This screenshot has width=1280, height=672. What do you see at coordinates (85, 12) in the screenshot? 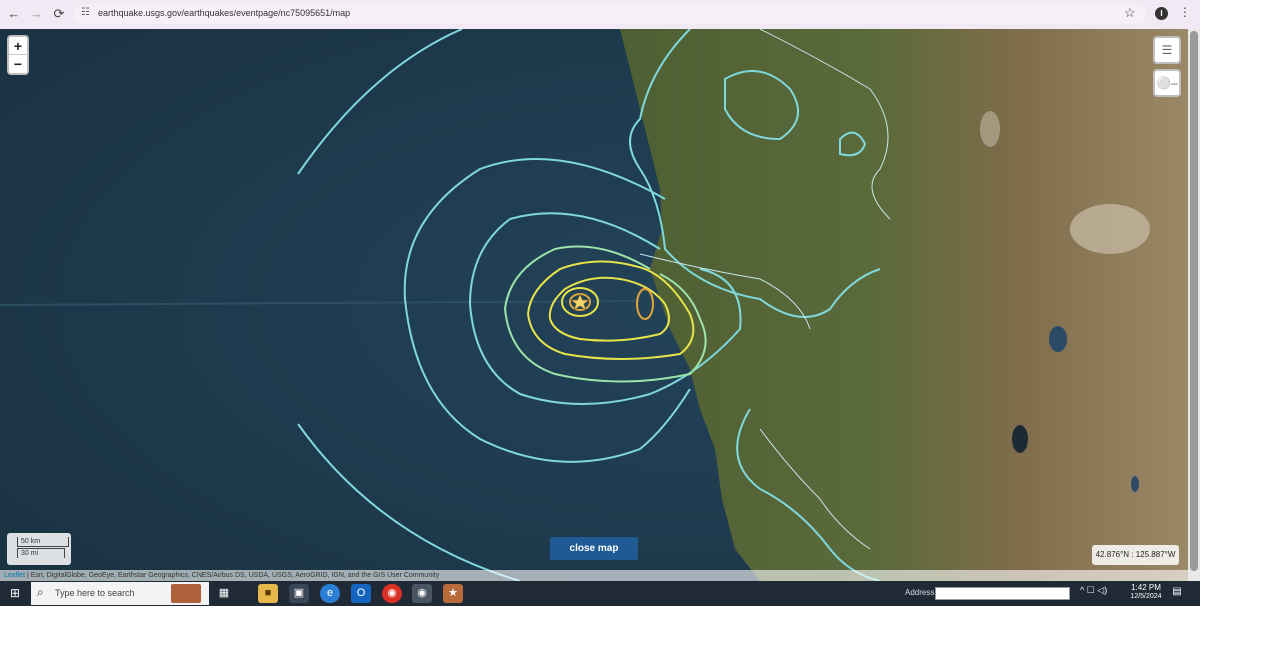
I see `site-info-icon: ☷` at bounding box center [85, 12].